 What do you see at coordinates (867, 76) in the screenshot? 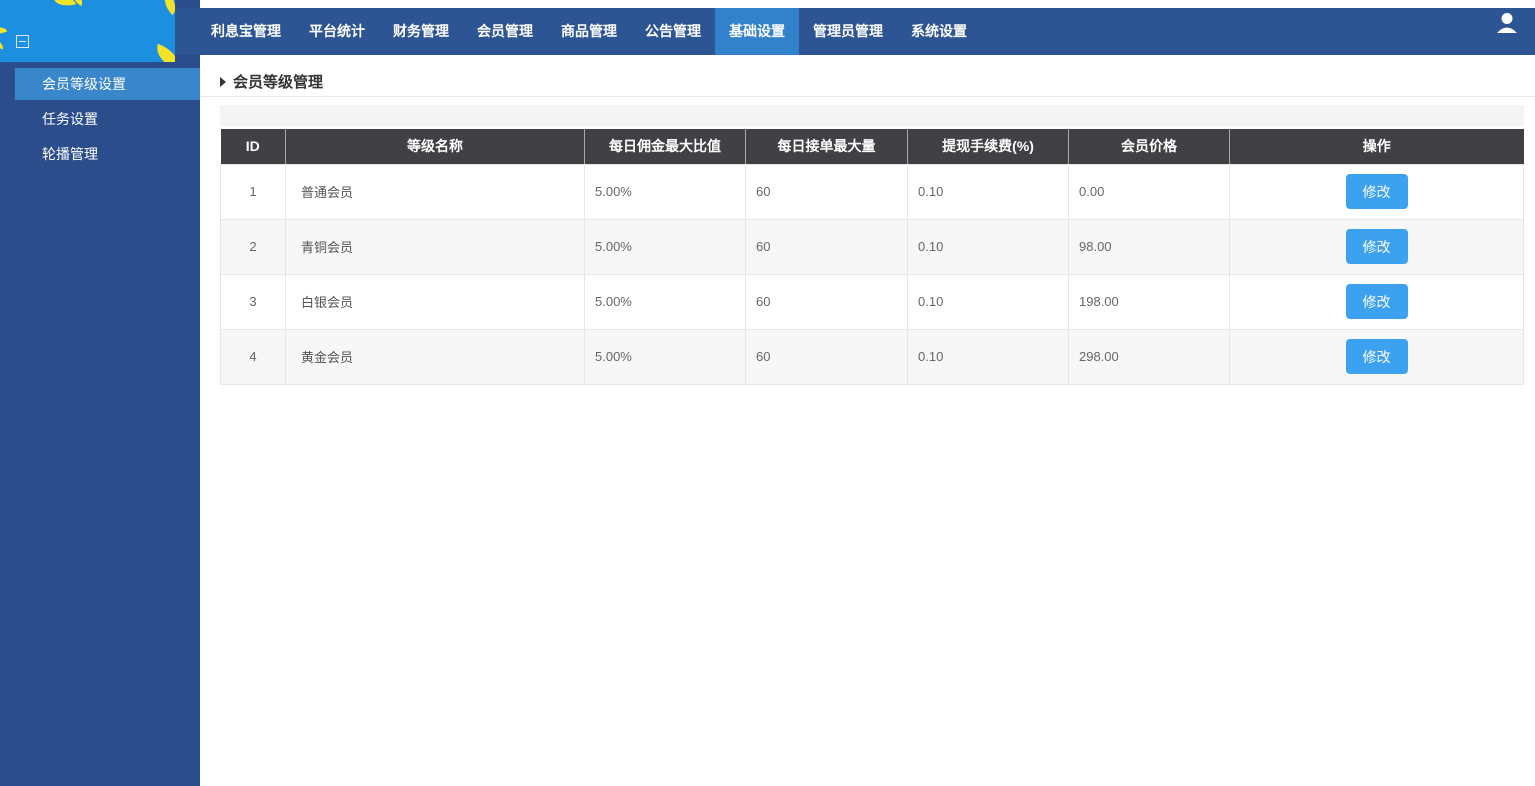
I see `breadcrumb: 会员等级管理` at bounding box center [867, 76].